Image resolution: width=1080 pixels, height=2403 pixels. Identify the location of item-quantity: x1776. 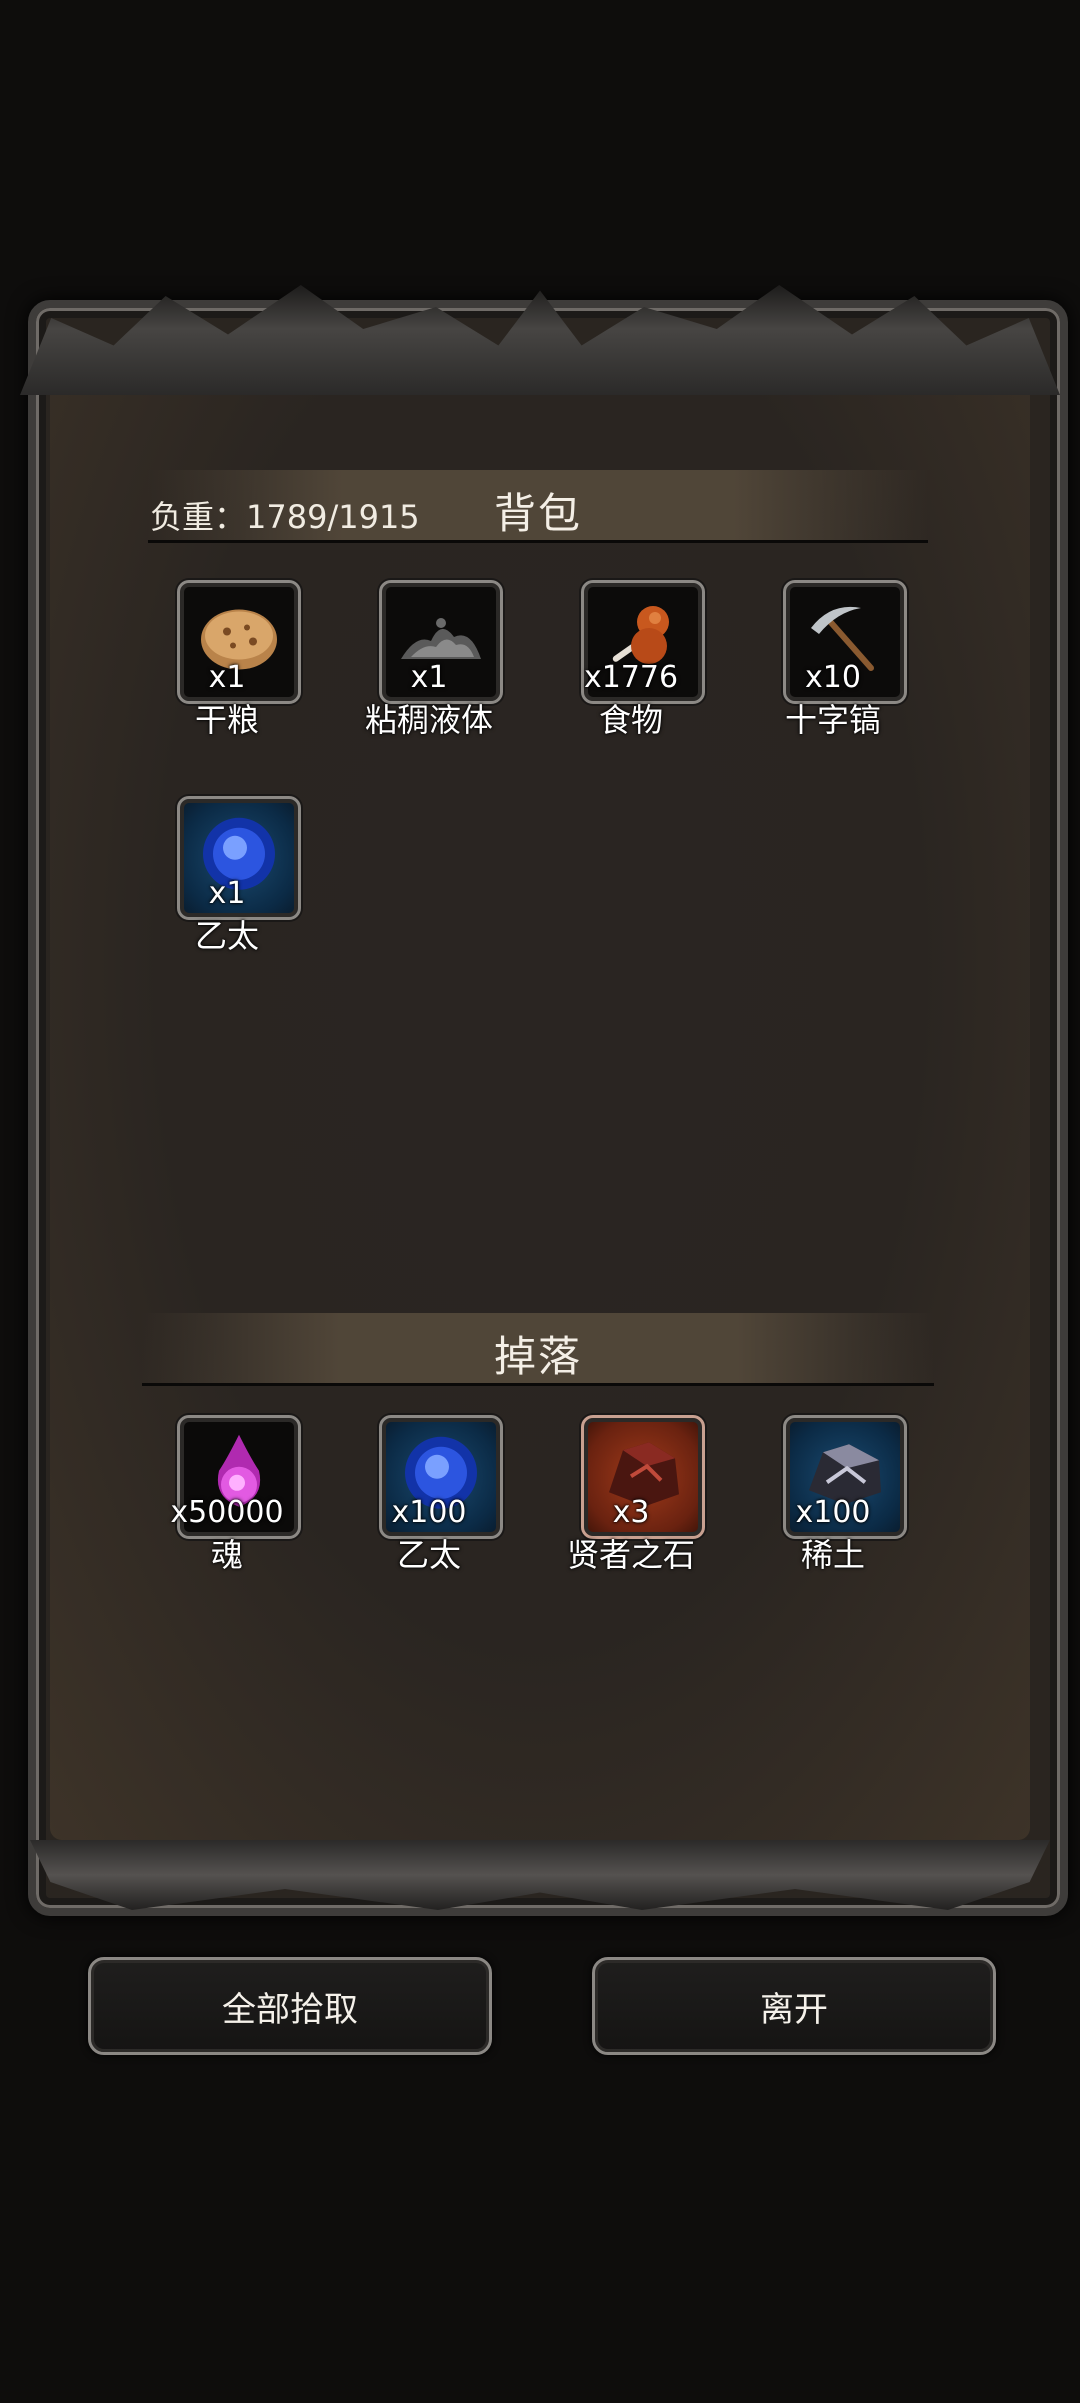
(631, 677).